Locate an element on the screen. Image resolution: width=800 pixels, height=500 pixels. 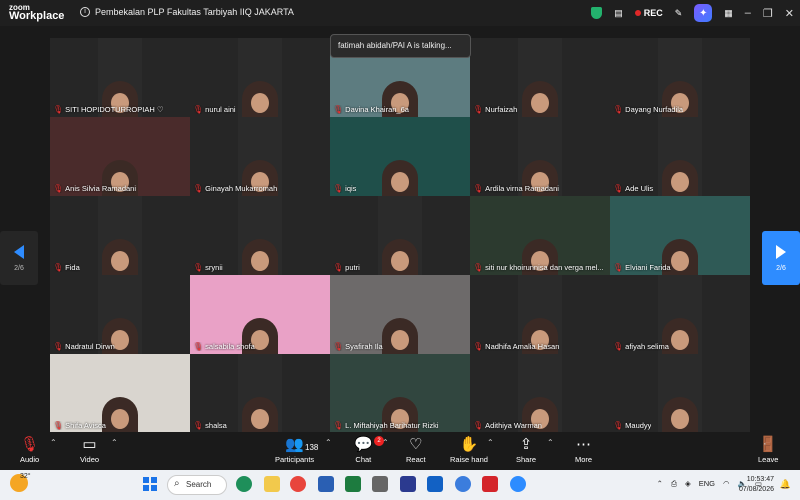
input-language: ENG is located at coordinates (707, 484).